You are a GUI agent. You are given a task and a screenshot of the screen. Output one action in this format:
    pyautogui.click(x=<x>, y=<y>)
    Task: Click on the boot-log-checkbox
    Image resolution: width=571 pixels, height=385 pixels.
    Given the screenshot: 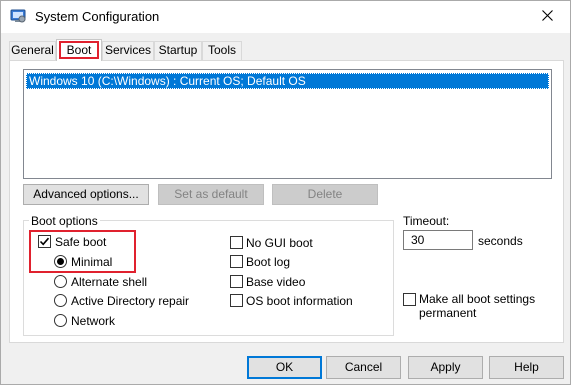 What is the action you would take?
    pyautogui.click(x=236, y=261)
    